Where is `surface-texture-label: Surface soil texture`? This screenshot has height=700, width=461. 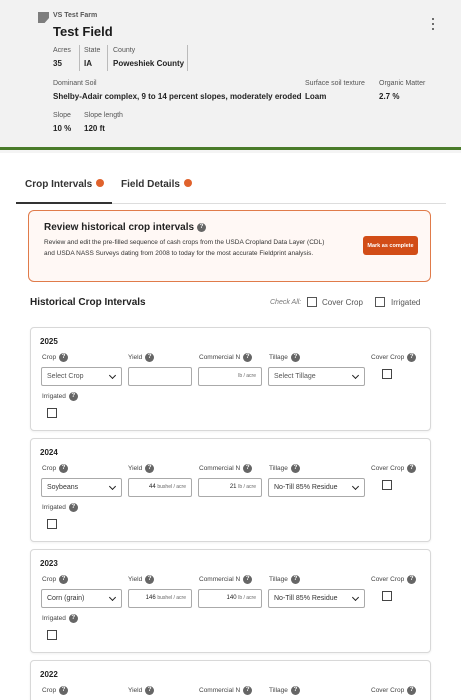 surface-texture-label: Surface soil texture is located at coordinates (335, 83).